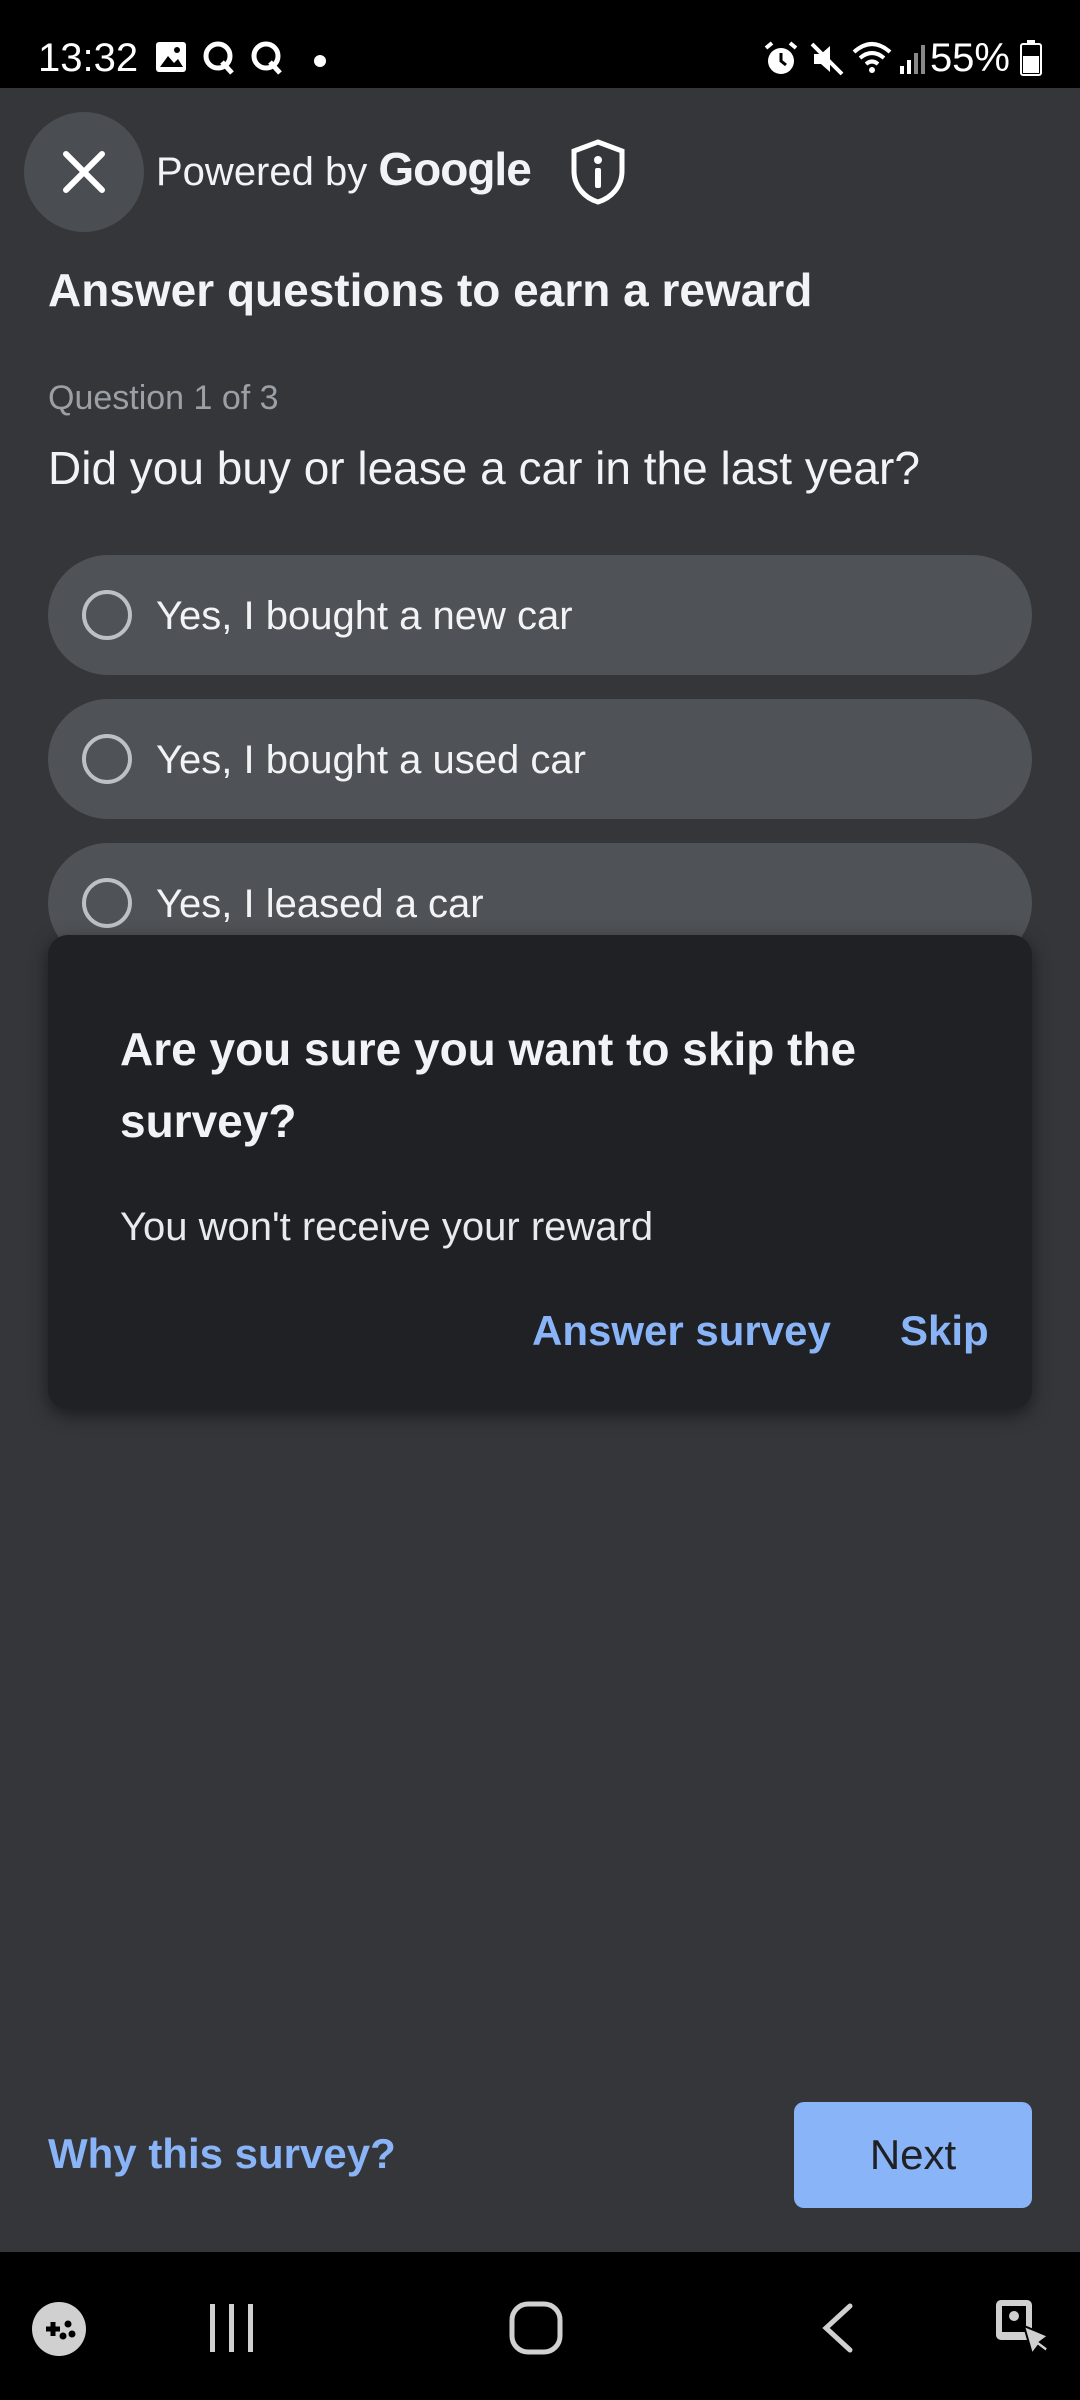 The height and width of the screenshot is (2400, 1080). What do you see at coordinates (1031, 60) in the screenshot?
I see `battery-icon` at bounding box center [1031, 60].